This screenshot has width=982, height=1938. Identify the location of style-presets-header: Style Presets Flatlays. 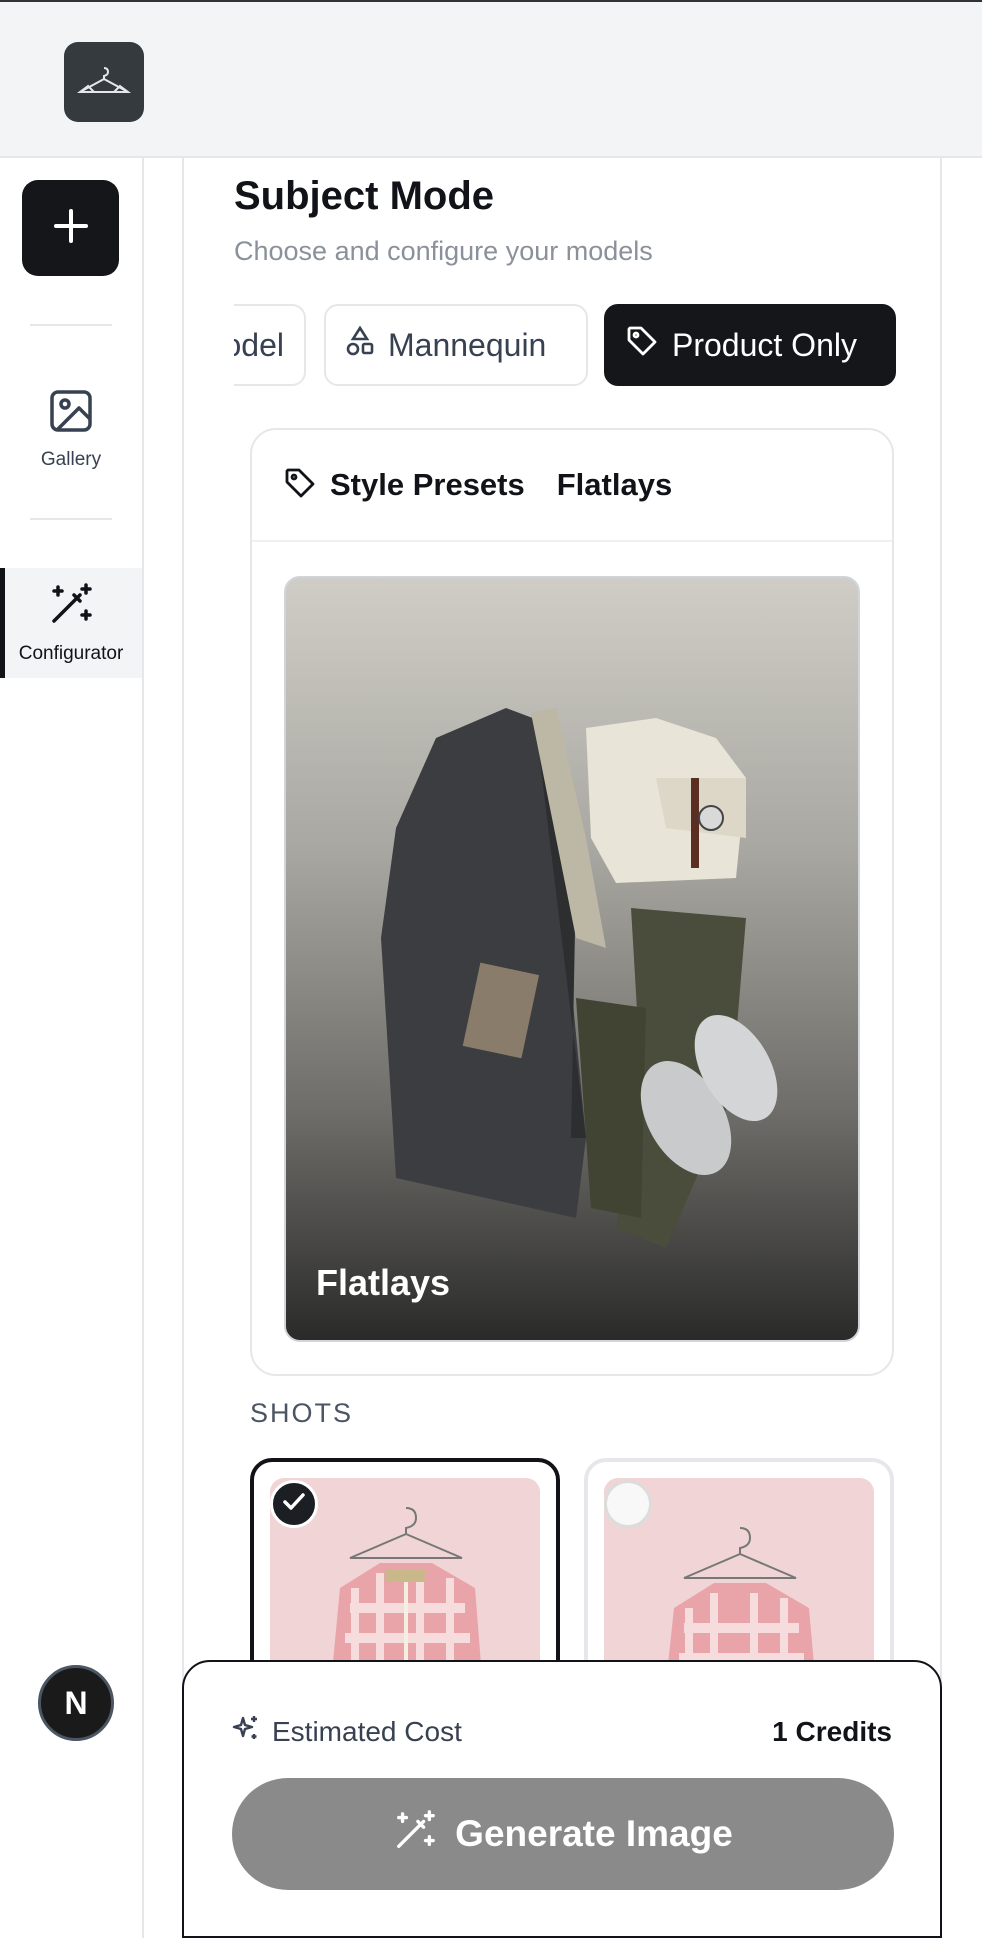
(572, 486).